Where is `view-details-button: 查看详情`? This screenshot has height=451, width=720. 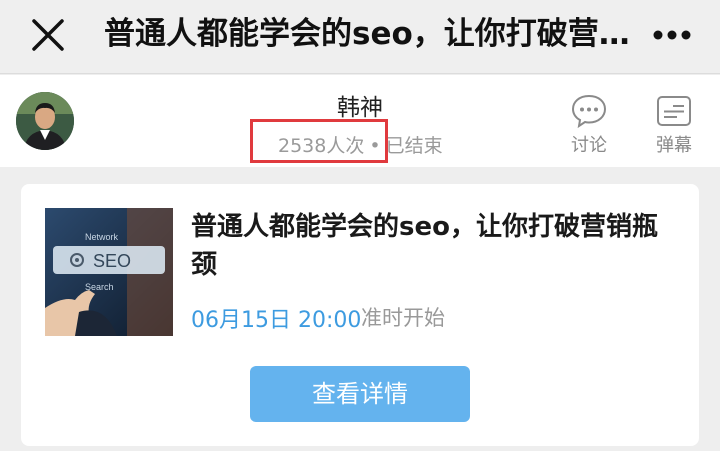 view-details-button: 查看详情 is located at coordinates (360, 394).